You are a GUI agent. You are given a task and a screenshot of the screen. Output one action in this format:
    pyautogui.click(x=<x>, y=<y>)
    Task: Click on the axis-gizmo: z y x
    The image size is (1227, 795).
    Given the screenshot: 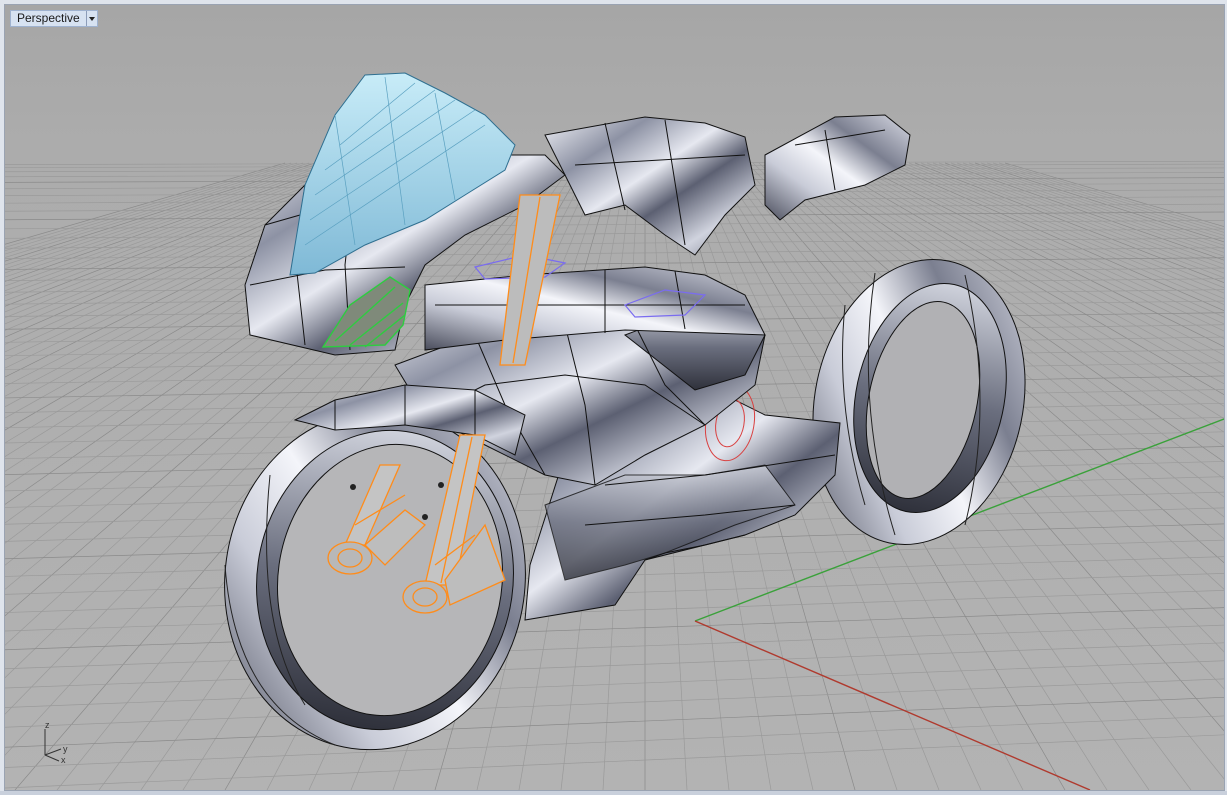 What is the action you would take?
    pyautogui.click(x=59, y=744)
    